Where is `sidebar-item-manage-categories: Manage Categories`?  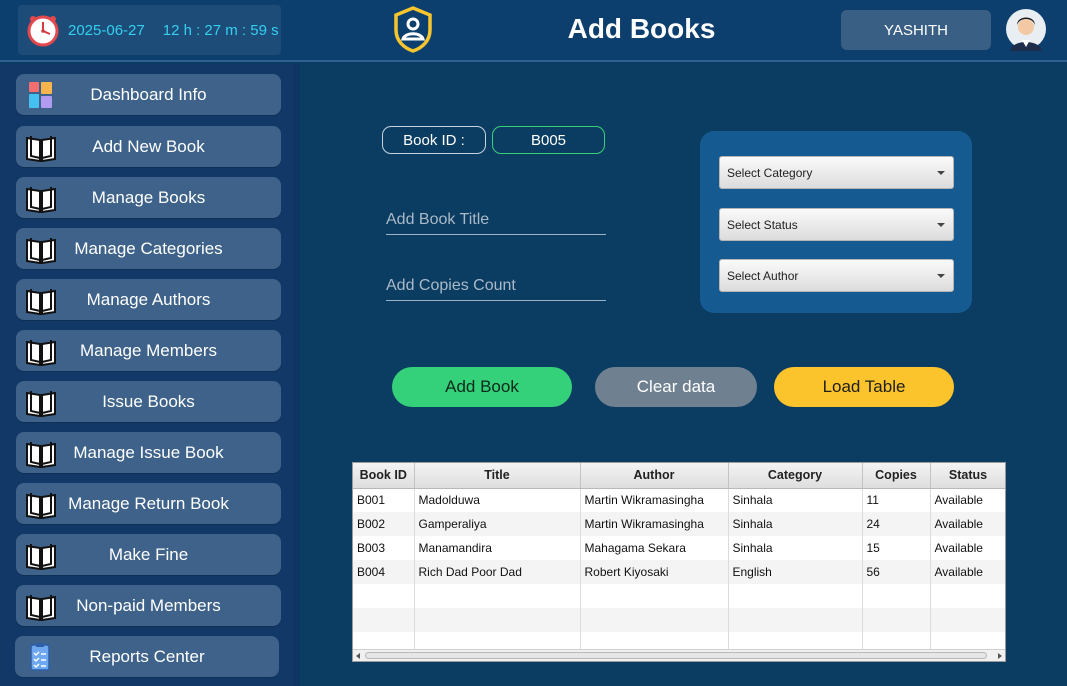 sidebar-item-manage-categories: Manage Categories is located at coordinates (148, 248).